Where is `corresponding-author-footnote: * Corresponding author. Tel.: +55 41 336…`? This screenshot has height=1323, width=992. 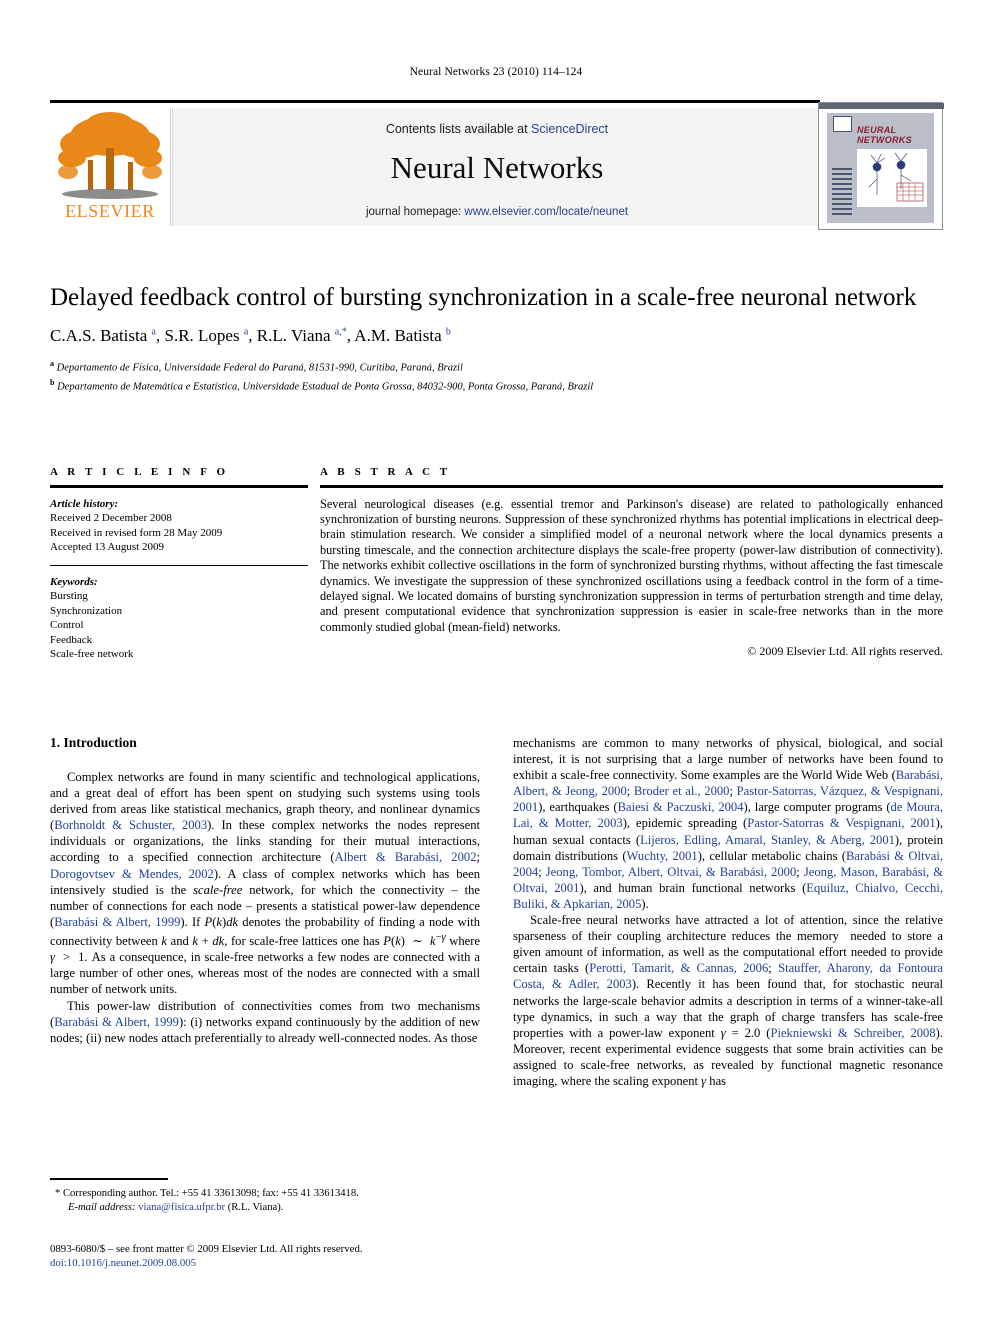 corresponding-author-footnote: * Corresponding author. Tel.: +55 41 336… is located at coordinates (265, 1196).